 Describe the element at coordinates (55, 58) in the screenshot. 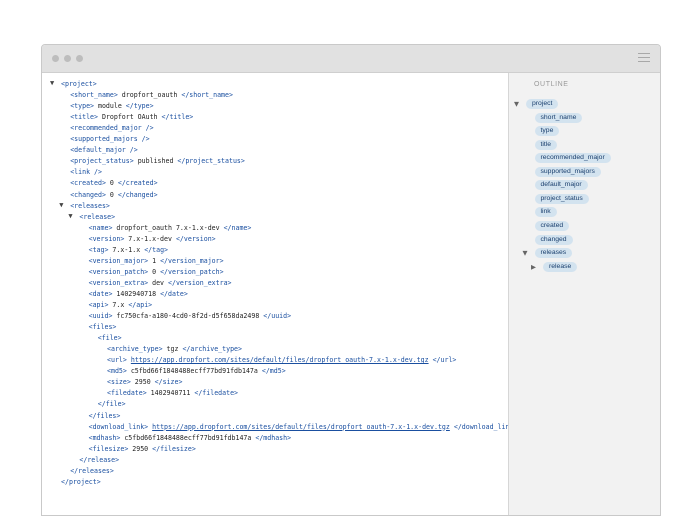

I see `close-window-button` at that location.